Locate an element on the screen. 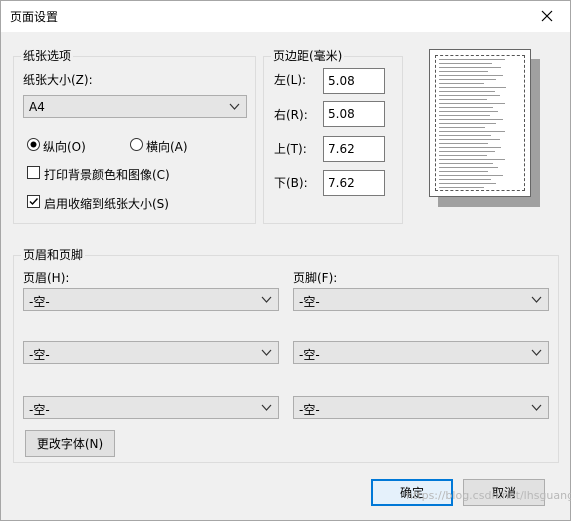 The width and height of the screenshot is (571, 521). close-button is located at coordinates (547, 16).